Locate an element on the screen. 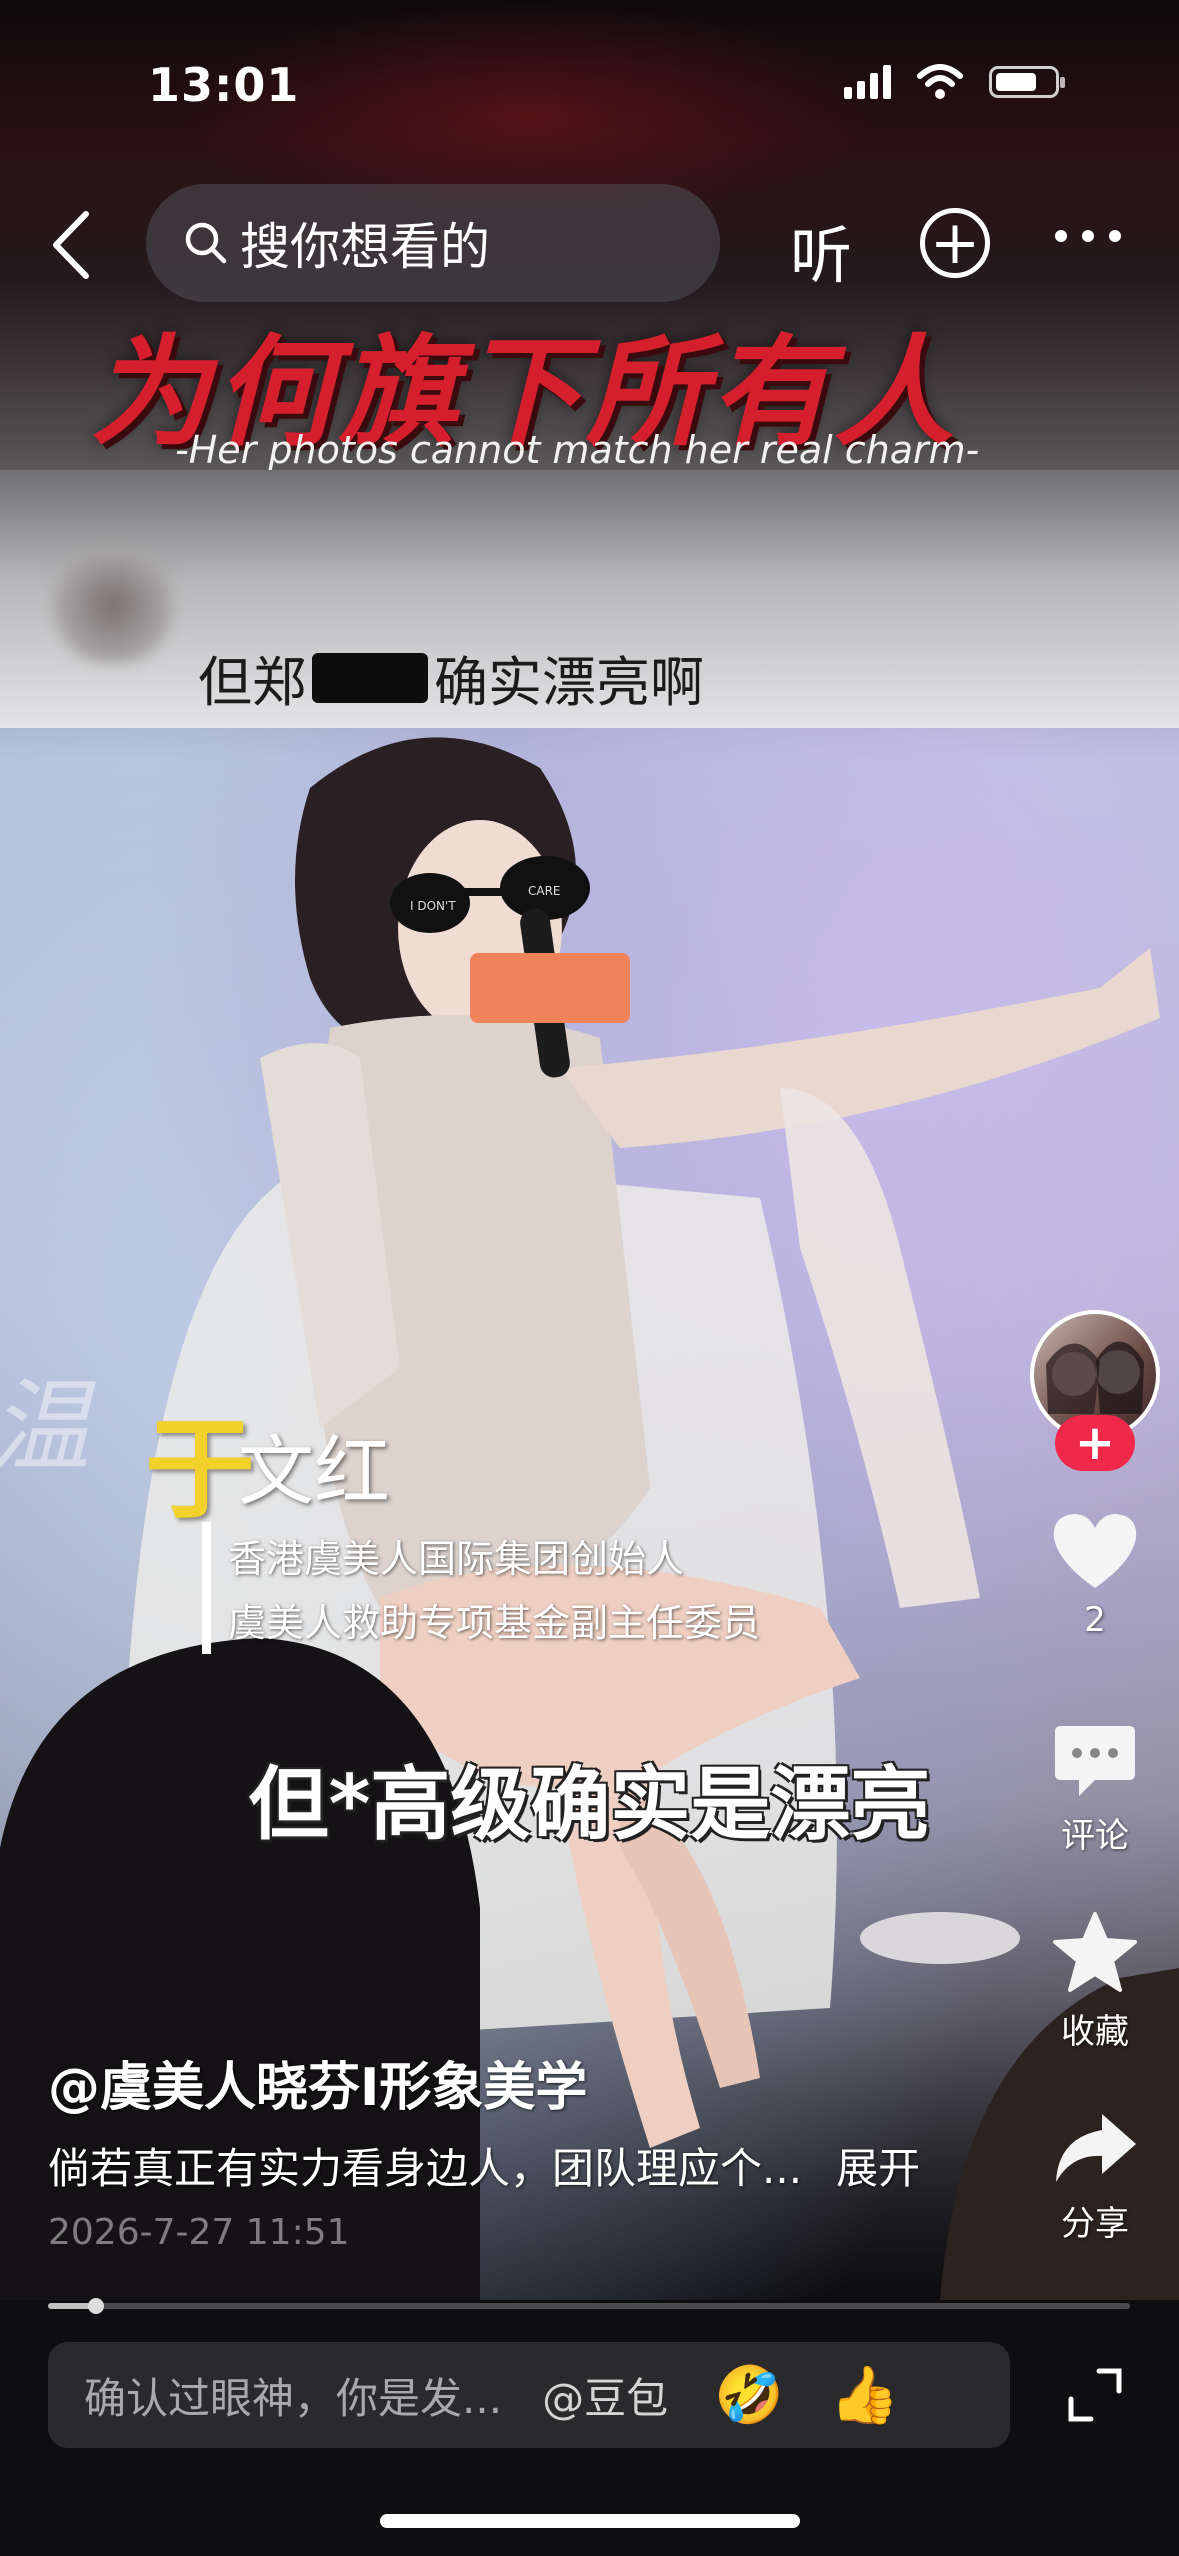  back-button is located at coordinates (78, 245).